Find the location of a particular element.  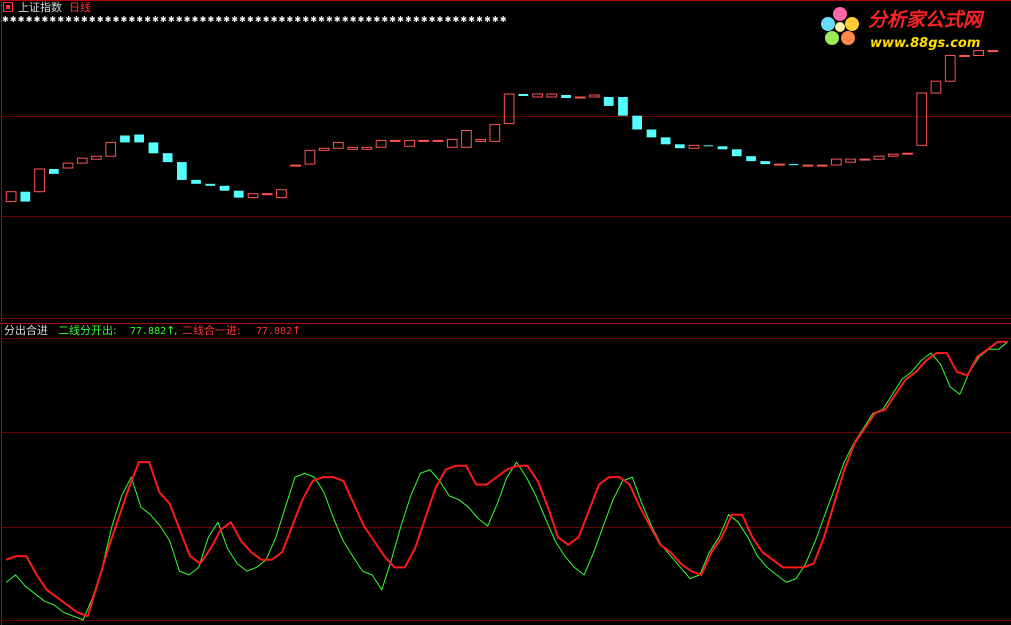

bottom-panel-title: 分出合进 is located at coordinates (26, 330).